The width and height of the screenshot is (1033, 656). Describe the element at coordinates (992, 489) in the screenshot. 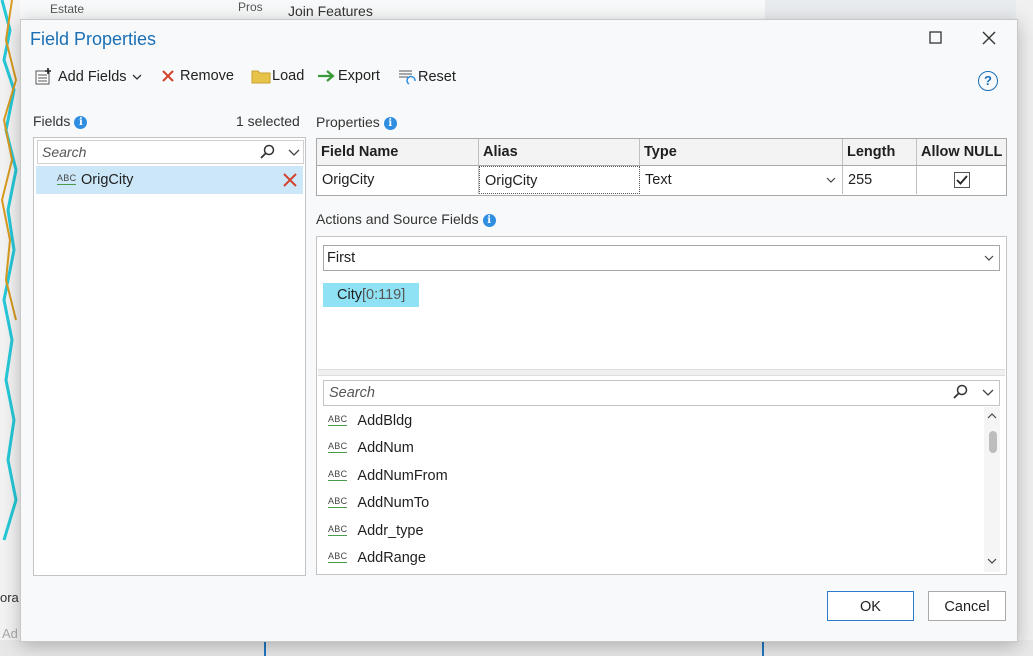

I see `scrollbar` at that location.